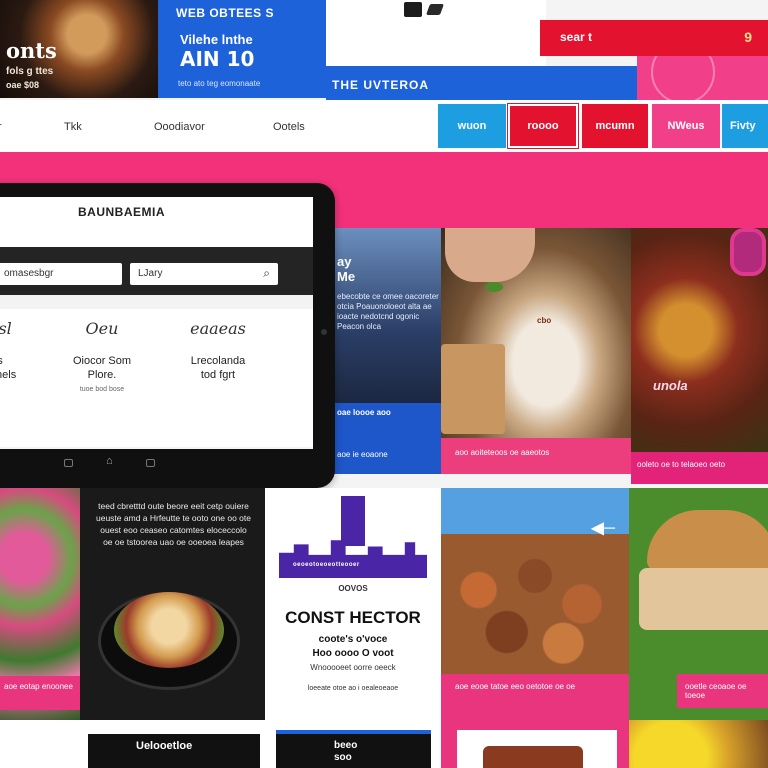  Describe the element at coordinates (353, 639) in the screenshot. I see `poster-line-1: coote's o'voce` at that location.